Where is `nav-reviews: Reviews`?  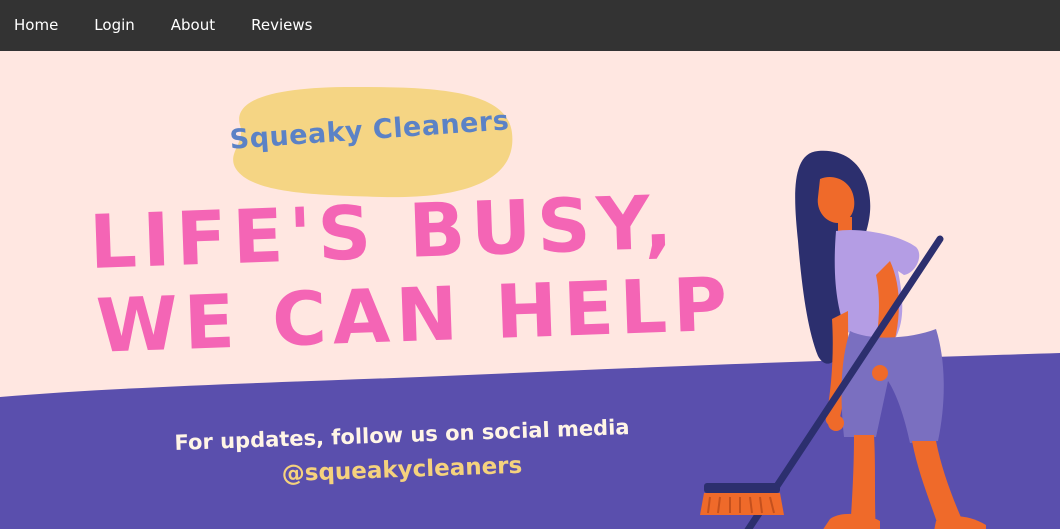 nav-reviews: Reviews is located at coordinates (281, 25).